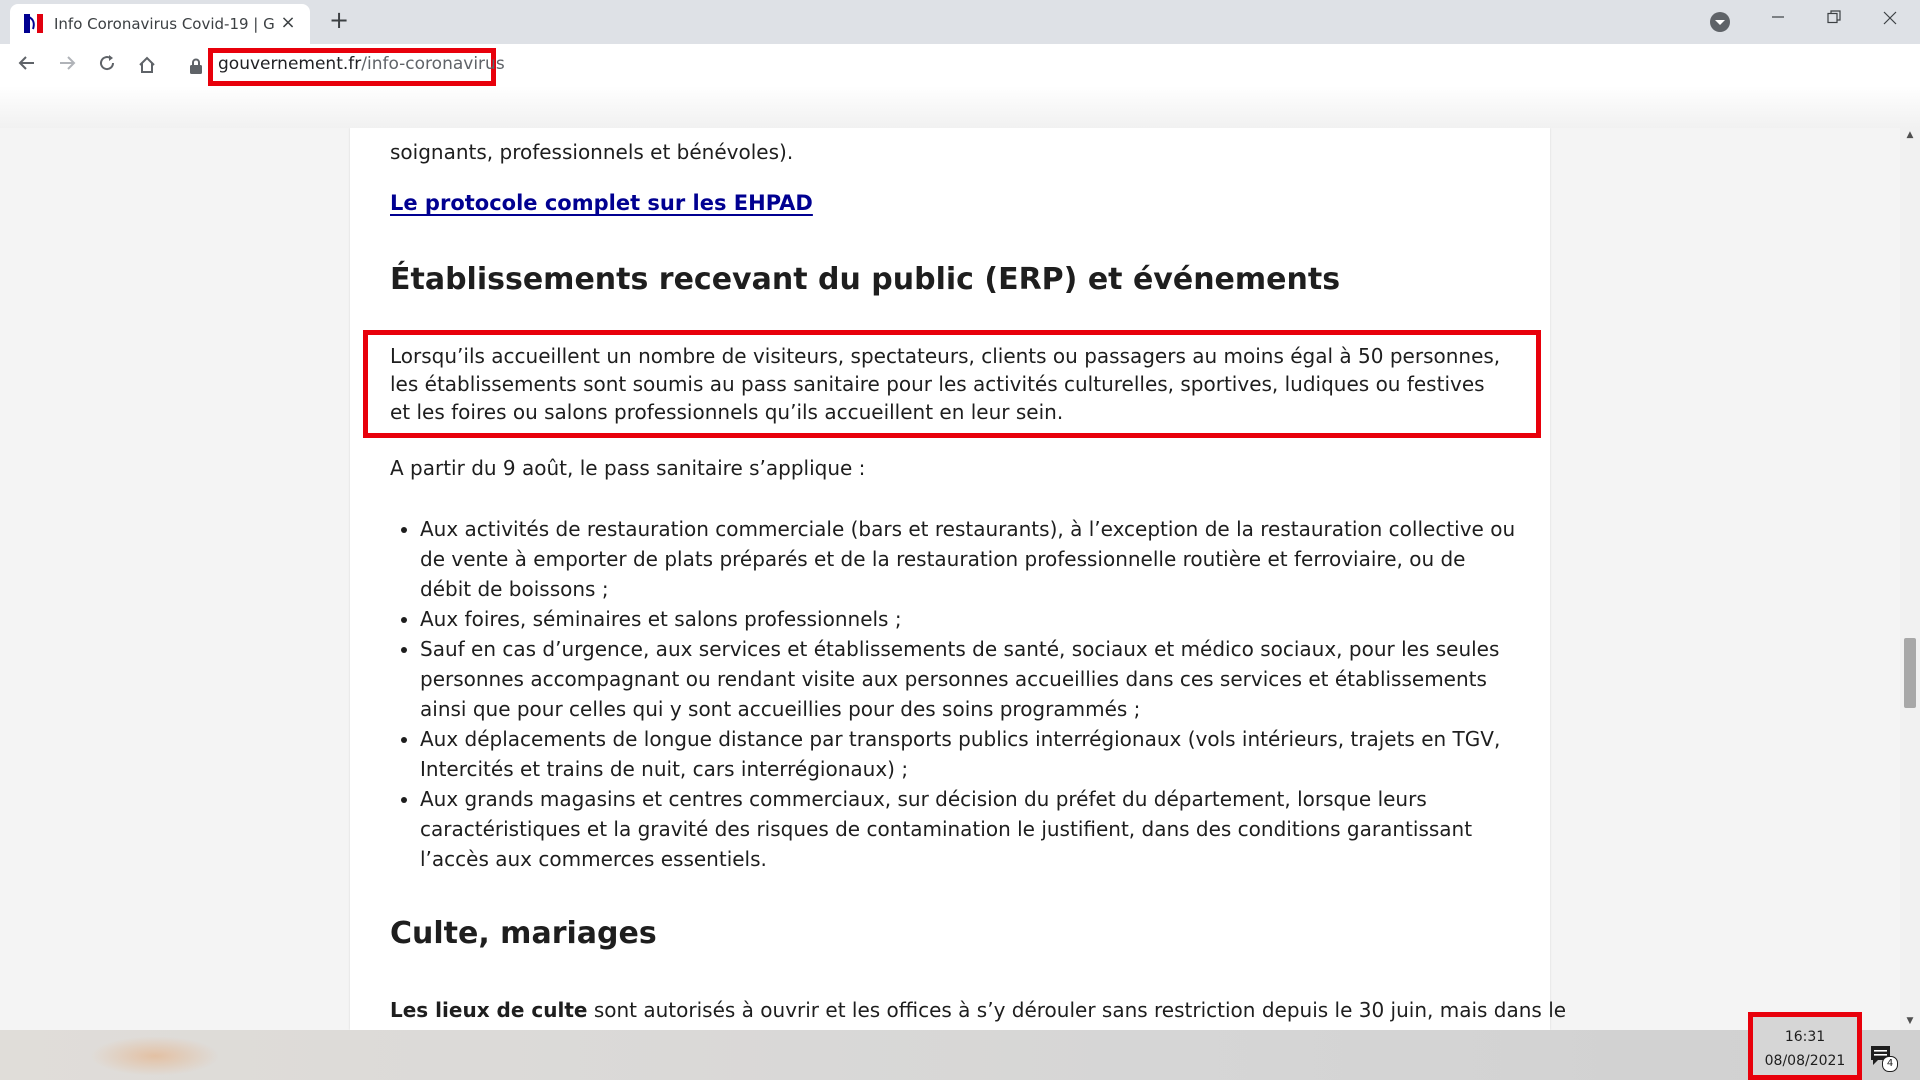 This screenshot has height=1080, width=1920. I want to click on forward-arrow-icon, so click(67, 65).